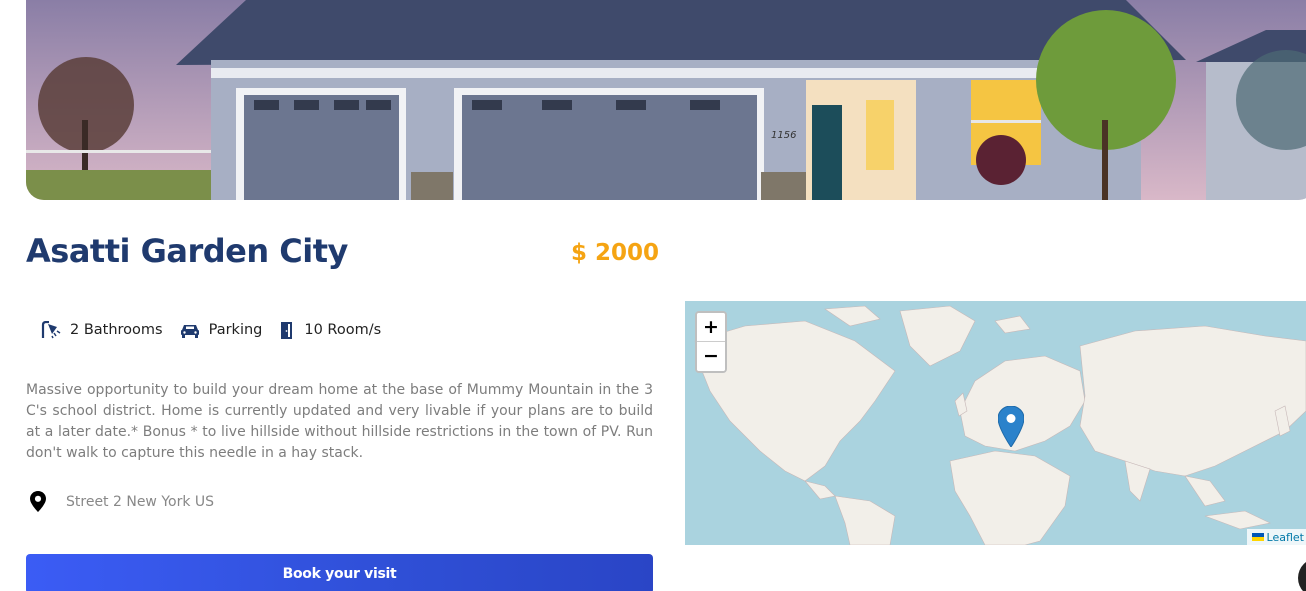 This screenshot has width=1306, height=591. Describe the element at coordinates (187, 251) in the screenshot. I see `property-title: Asatti Garden City` at that location.